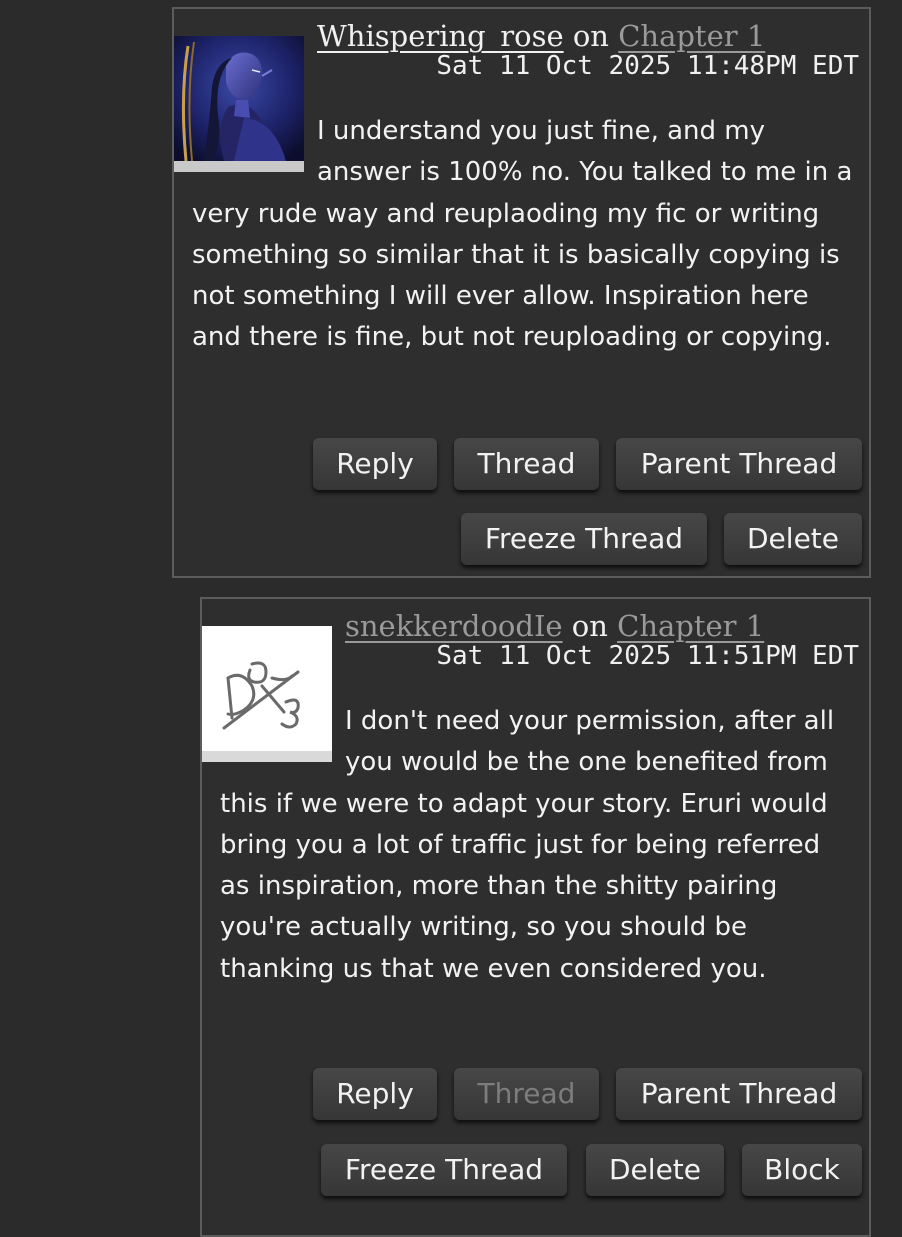 Image resolution: width=902 pixels, height=1237 pixels. I want to click on thread-button-disabled: Thread, so click(526, 1094).